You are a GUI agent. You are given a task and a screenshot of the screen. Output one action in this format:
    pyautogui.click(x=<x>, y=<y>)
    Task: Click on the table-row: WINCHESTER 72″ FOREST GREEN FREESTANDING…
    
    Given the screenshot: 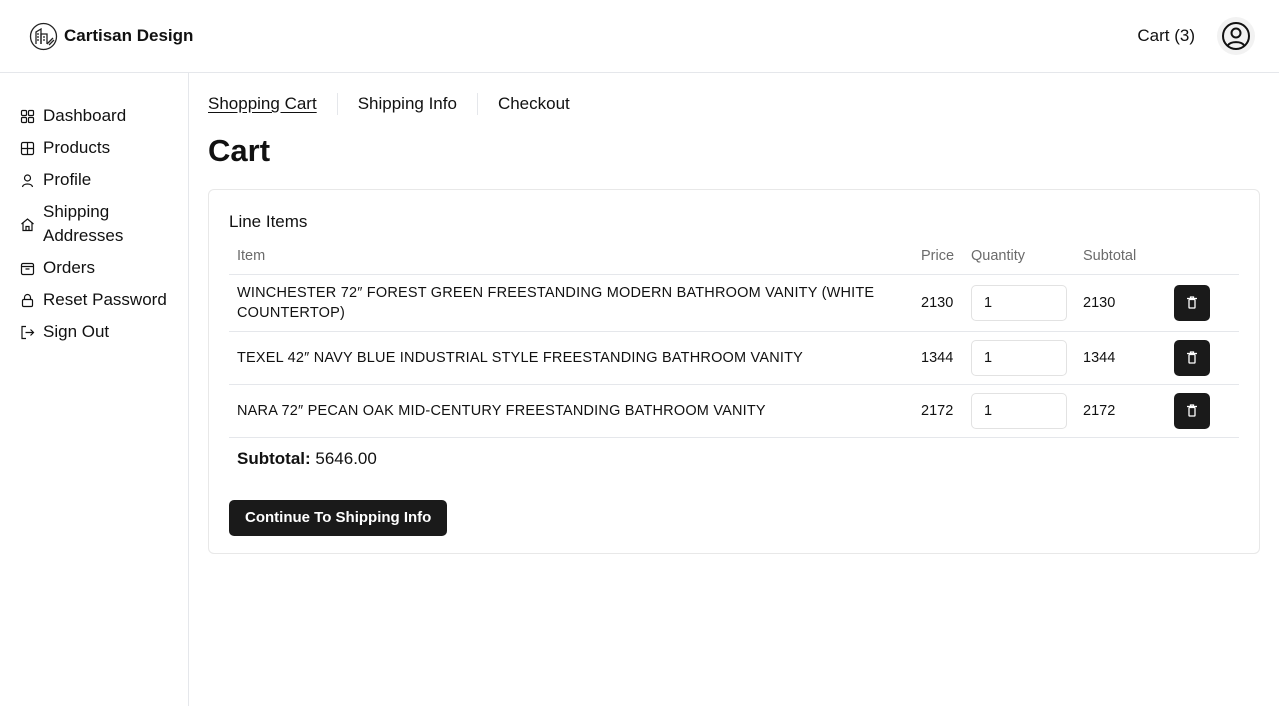 What is the action you would take?
    pyautogui.click(x=734, y=303)
    